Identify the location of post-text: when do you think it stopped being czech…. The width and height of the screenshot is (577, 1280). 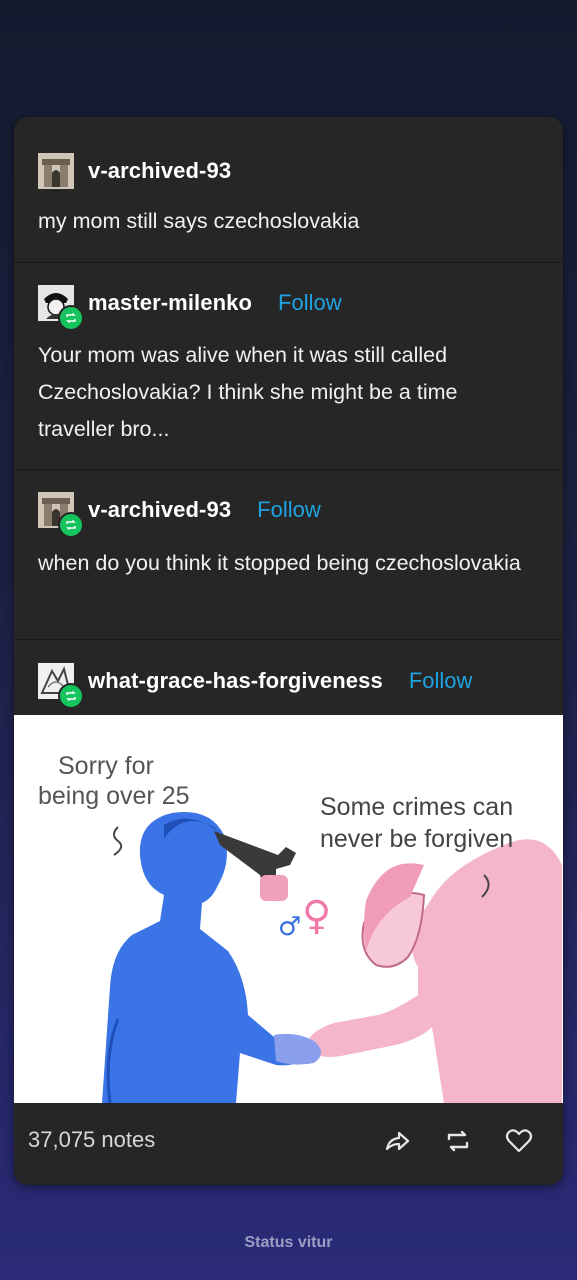
(279, 563).